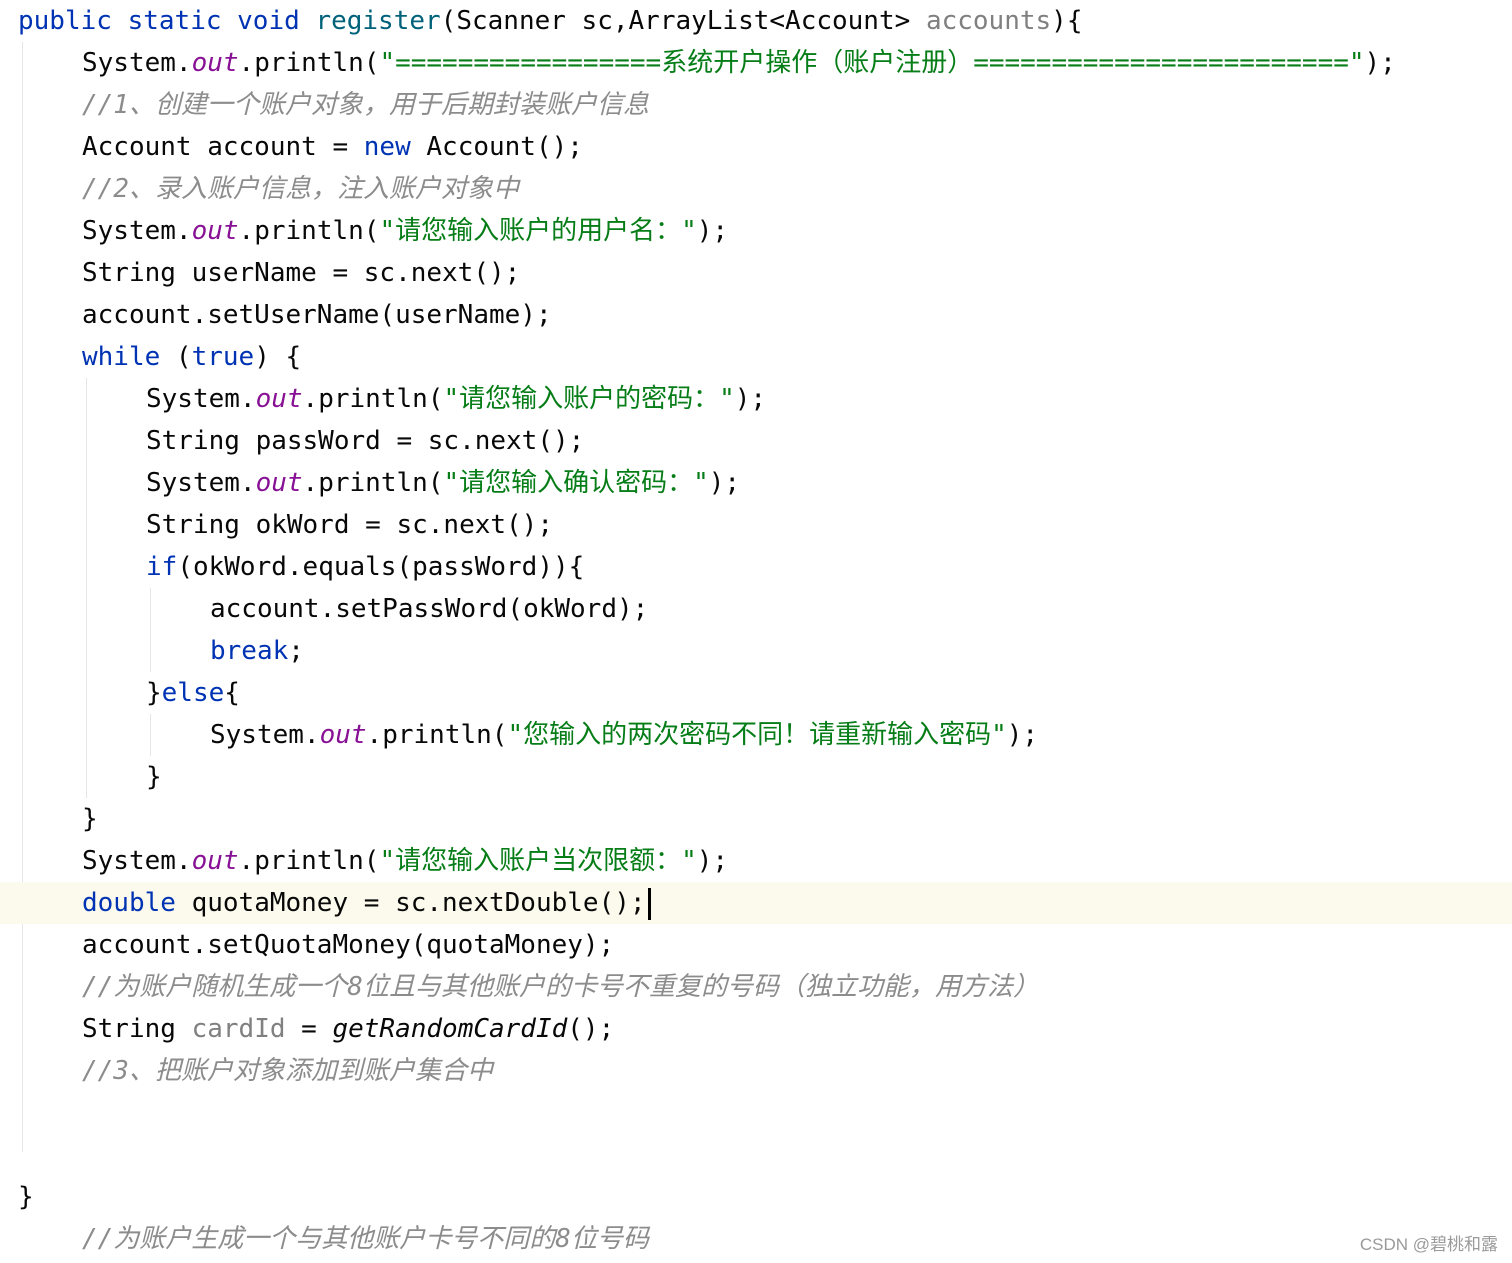  I want to click on code-token-plain: ;, so click(296, 651).